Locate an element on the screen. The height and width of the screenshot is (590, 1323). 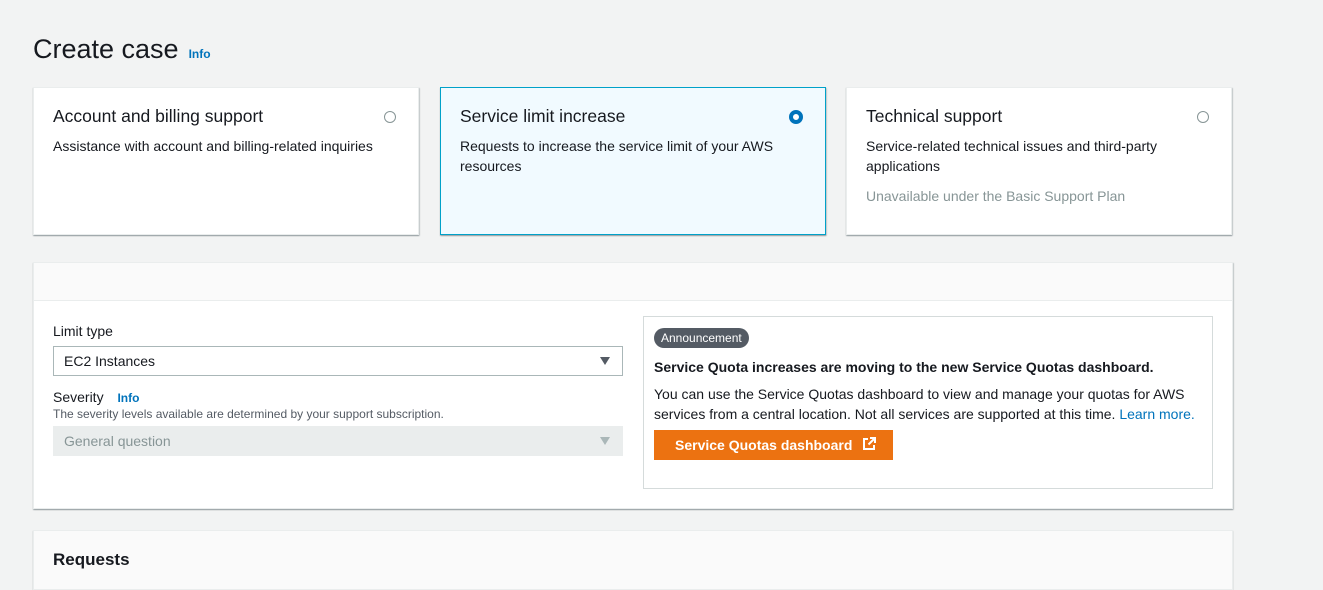
page-title: Create case Info is located at coordinates (122, 49).